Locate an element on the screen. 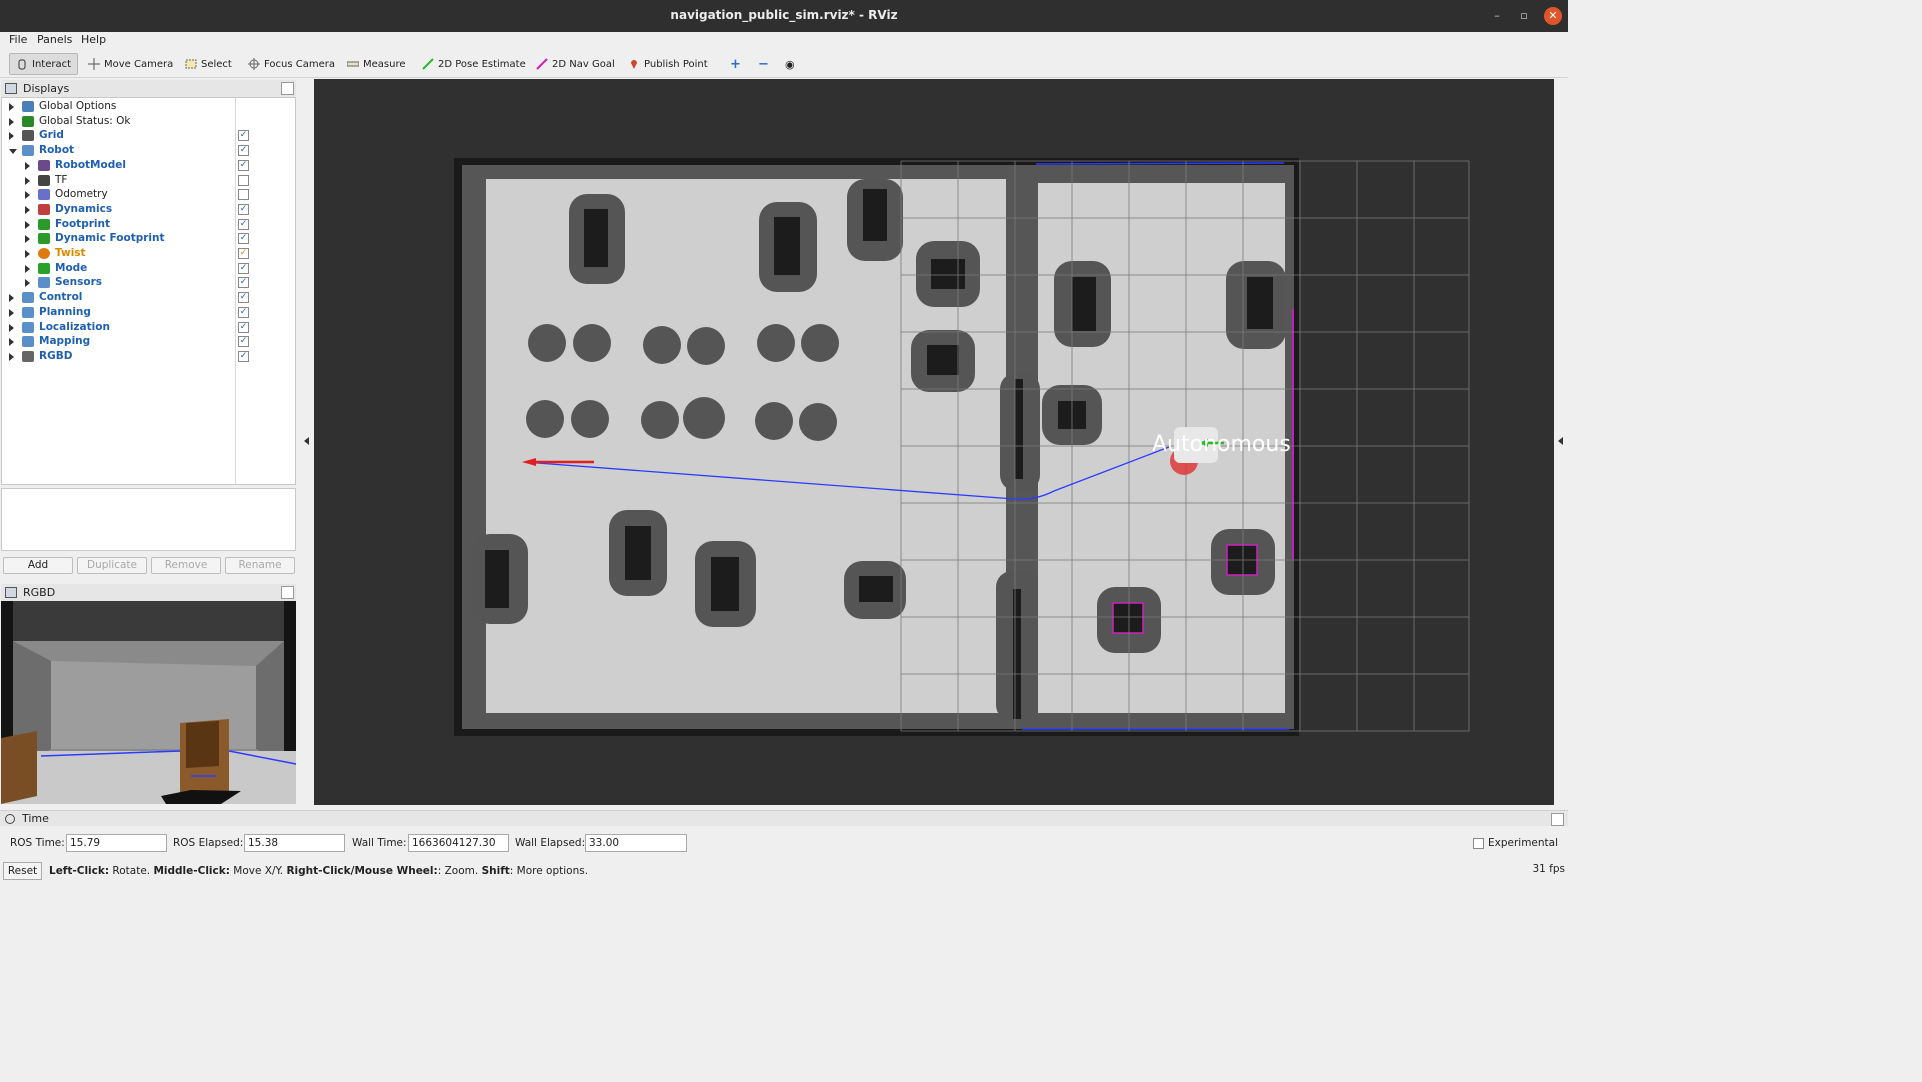 This screenshot has height=1082, width=1922. ros-time-field: 15.79 is located at coordinates (116, 843).